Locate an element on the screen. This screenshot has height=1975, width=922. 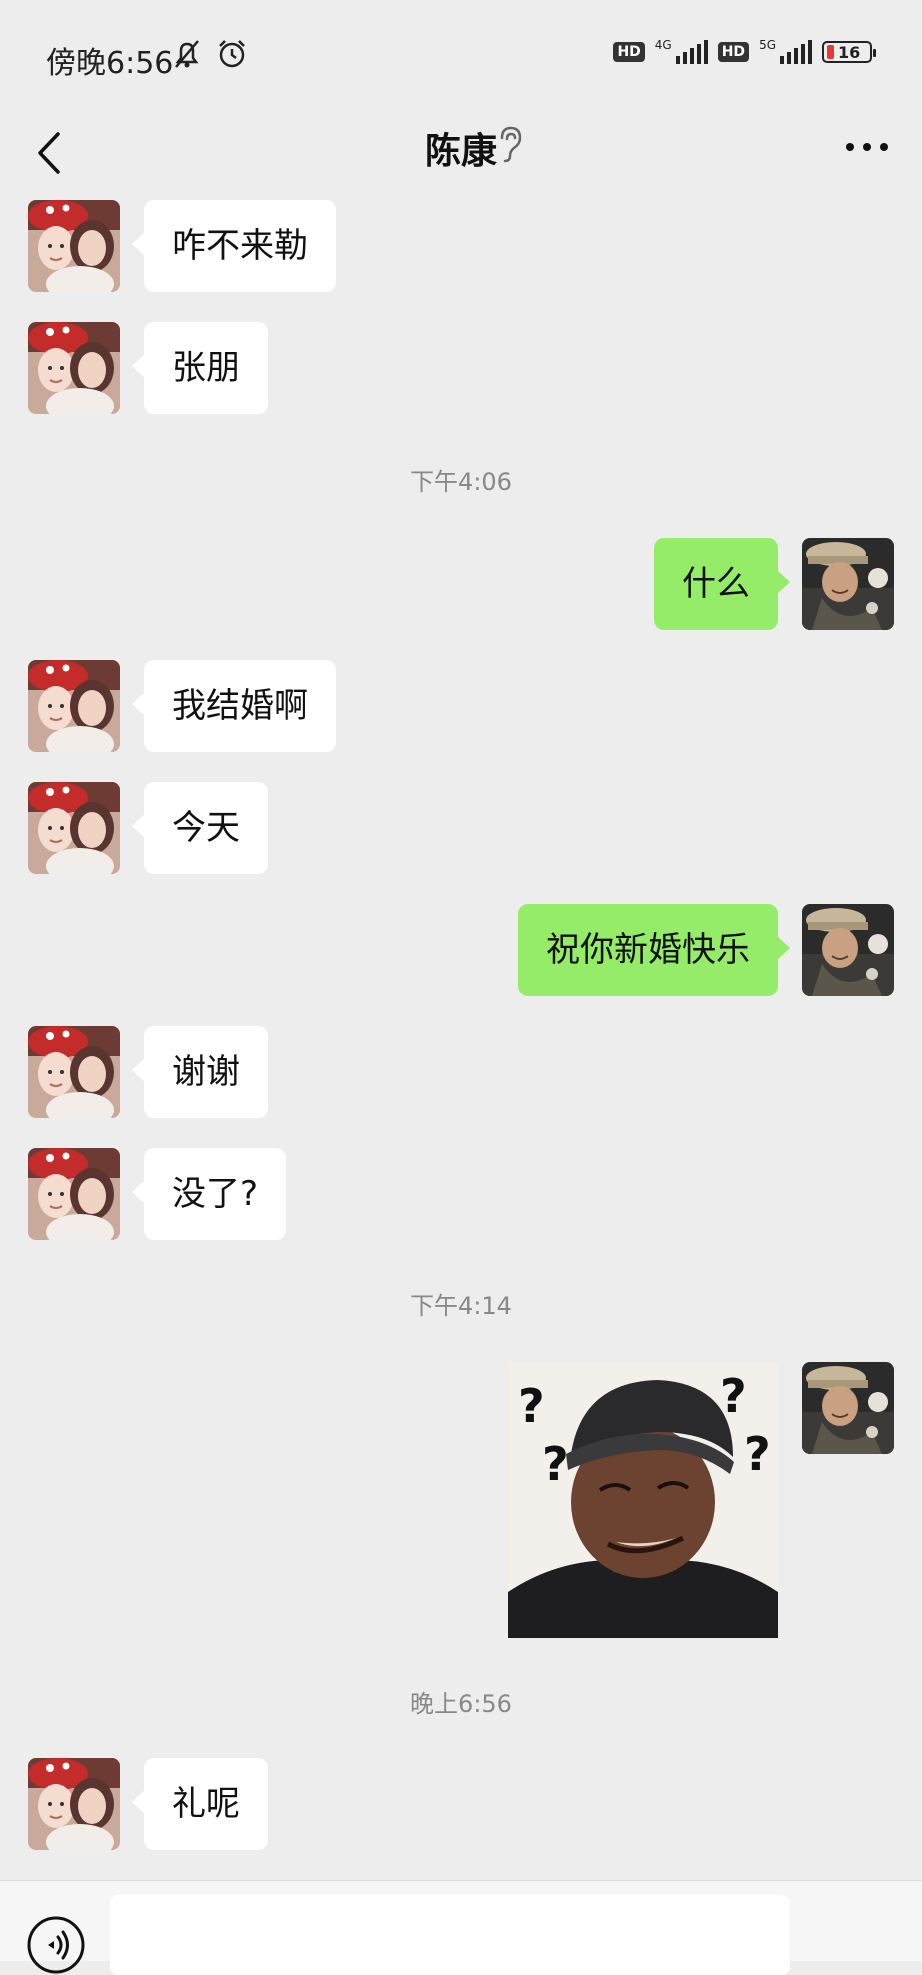
more-options-icon is located at coordinates (867, 147).